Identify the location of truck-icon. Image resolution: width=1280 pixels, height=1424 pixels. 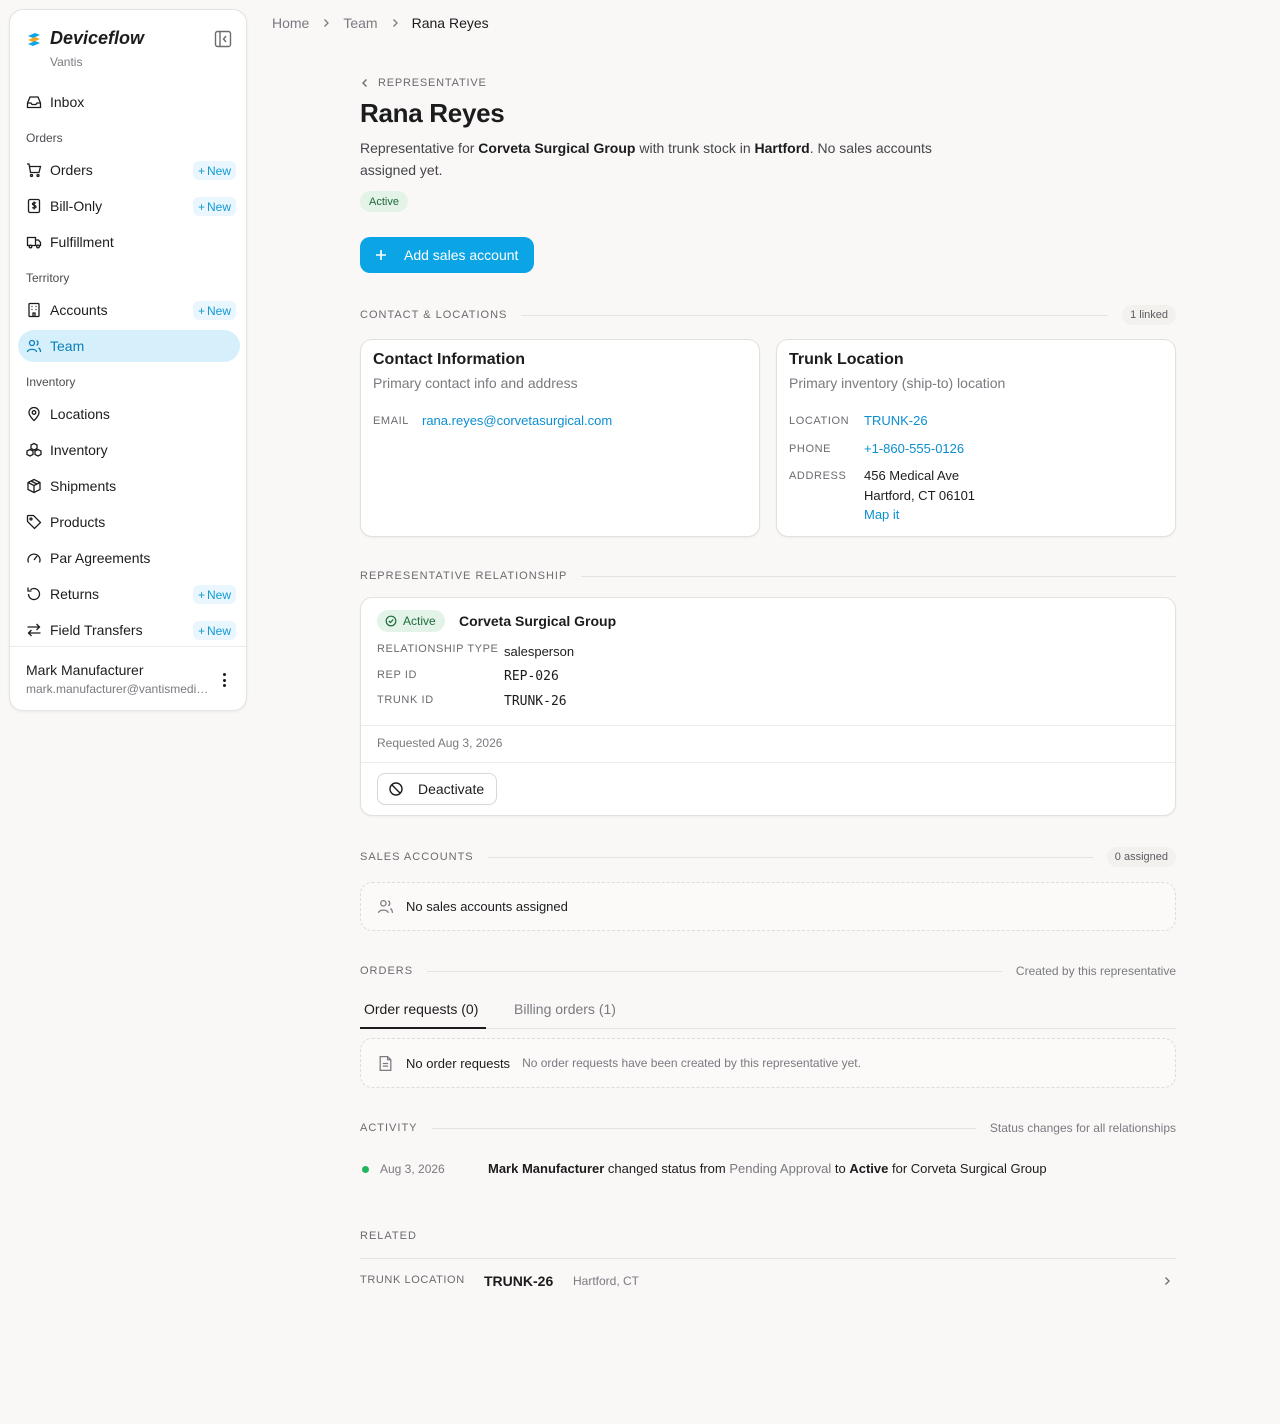
(34, 242).